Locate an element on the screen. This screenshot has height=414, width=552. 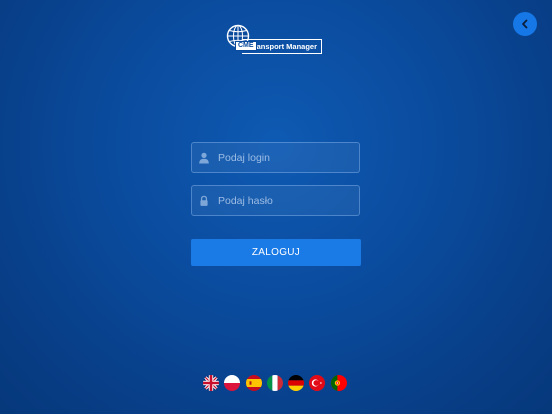
flag-spanish-icon is located at coordinates (253, 383).